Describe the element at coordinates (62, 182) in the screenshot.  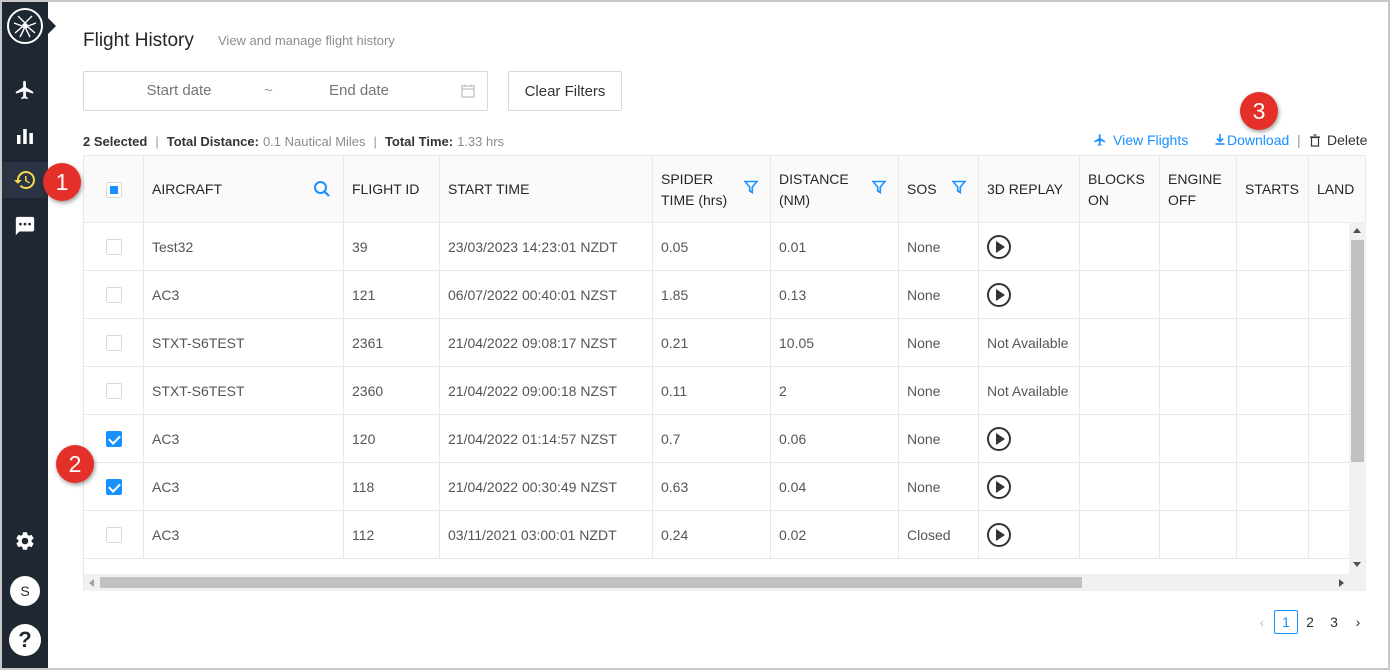
I see `callout-badge: 1` at that location.